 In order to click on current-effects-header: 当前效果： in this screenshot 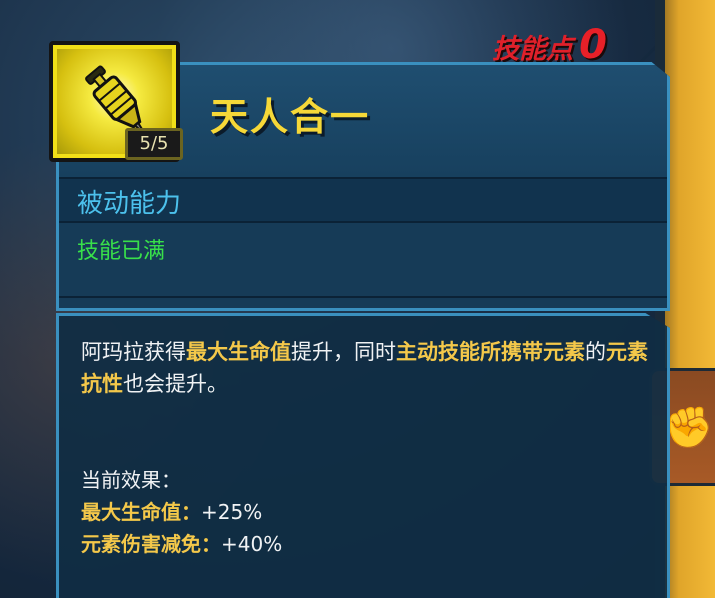, I will do `click(131, 480)`.